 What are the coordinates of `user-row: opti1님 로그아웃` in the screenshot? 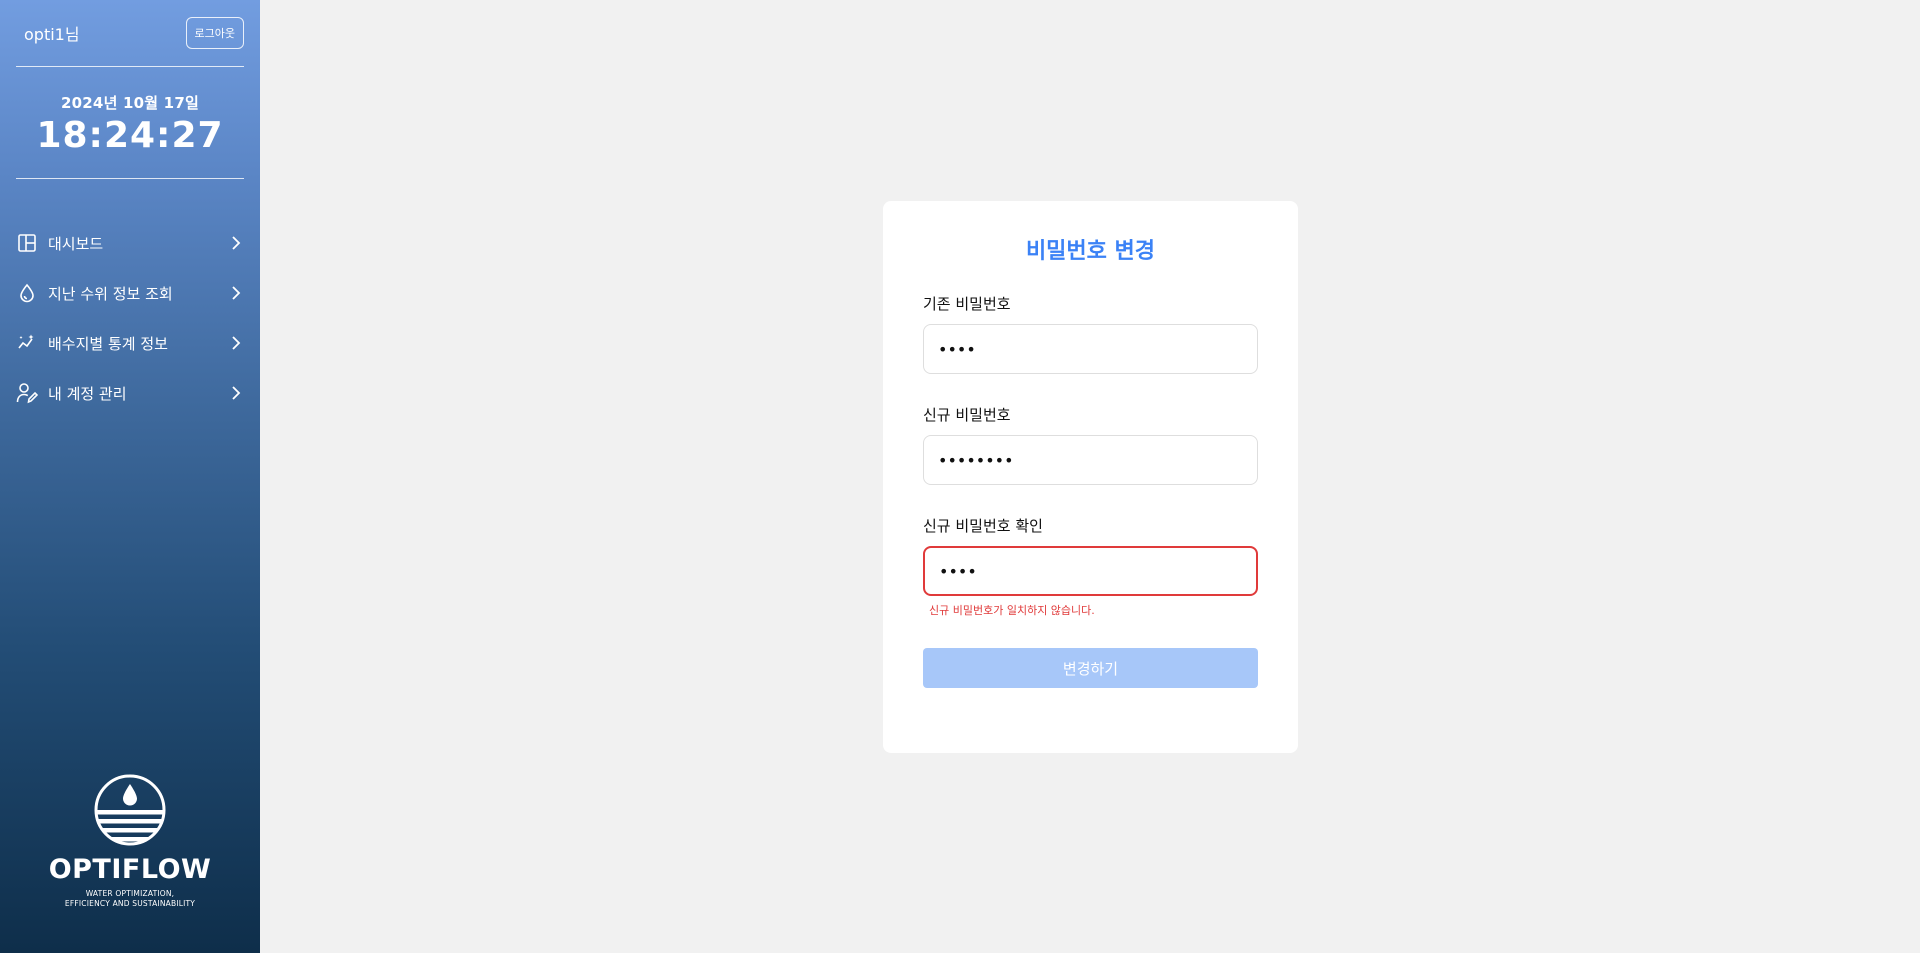 It's located at (130, 33).